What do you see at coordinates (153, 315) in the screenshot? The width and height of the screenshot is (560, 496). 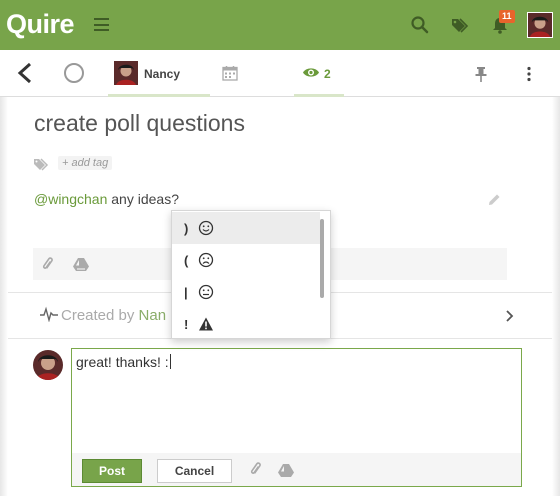 I see `activity-creator: Nan` at bounding box center [153, 315].